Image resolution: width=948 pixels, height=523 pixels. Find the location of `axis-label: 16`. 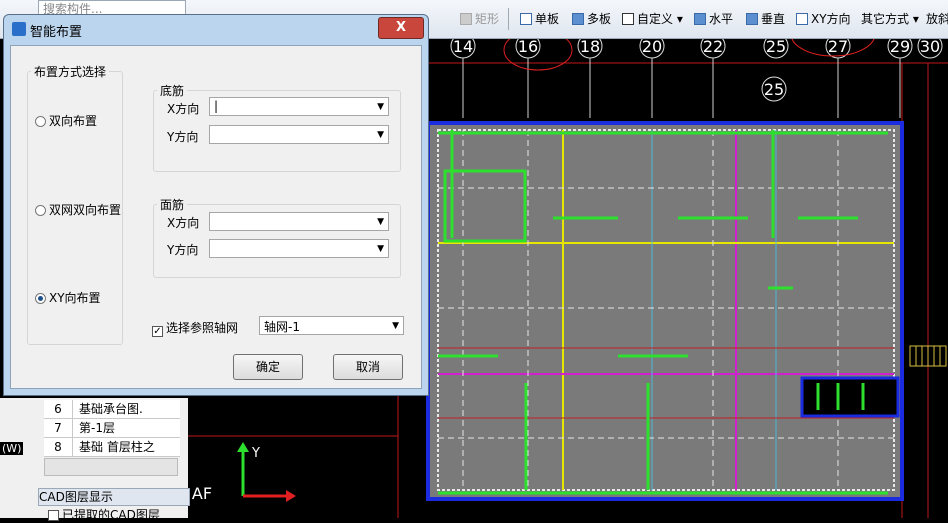

axis-label: 16 is located at coordinates (528, 46).